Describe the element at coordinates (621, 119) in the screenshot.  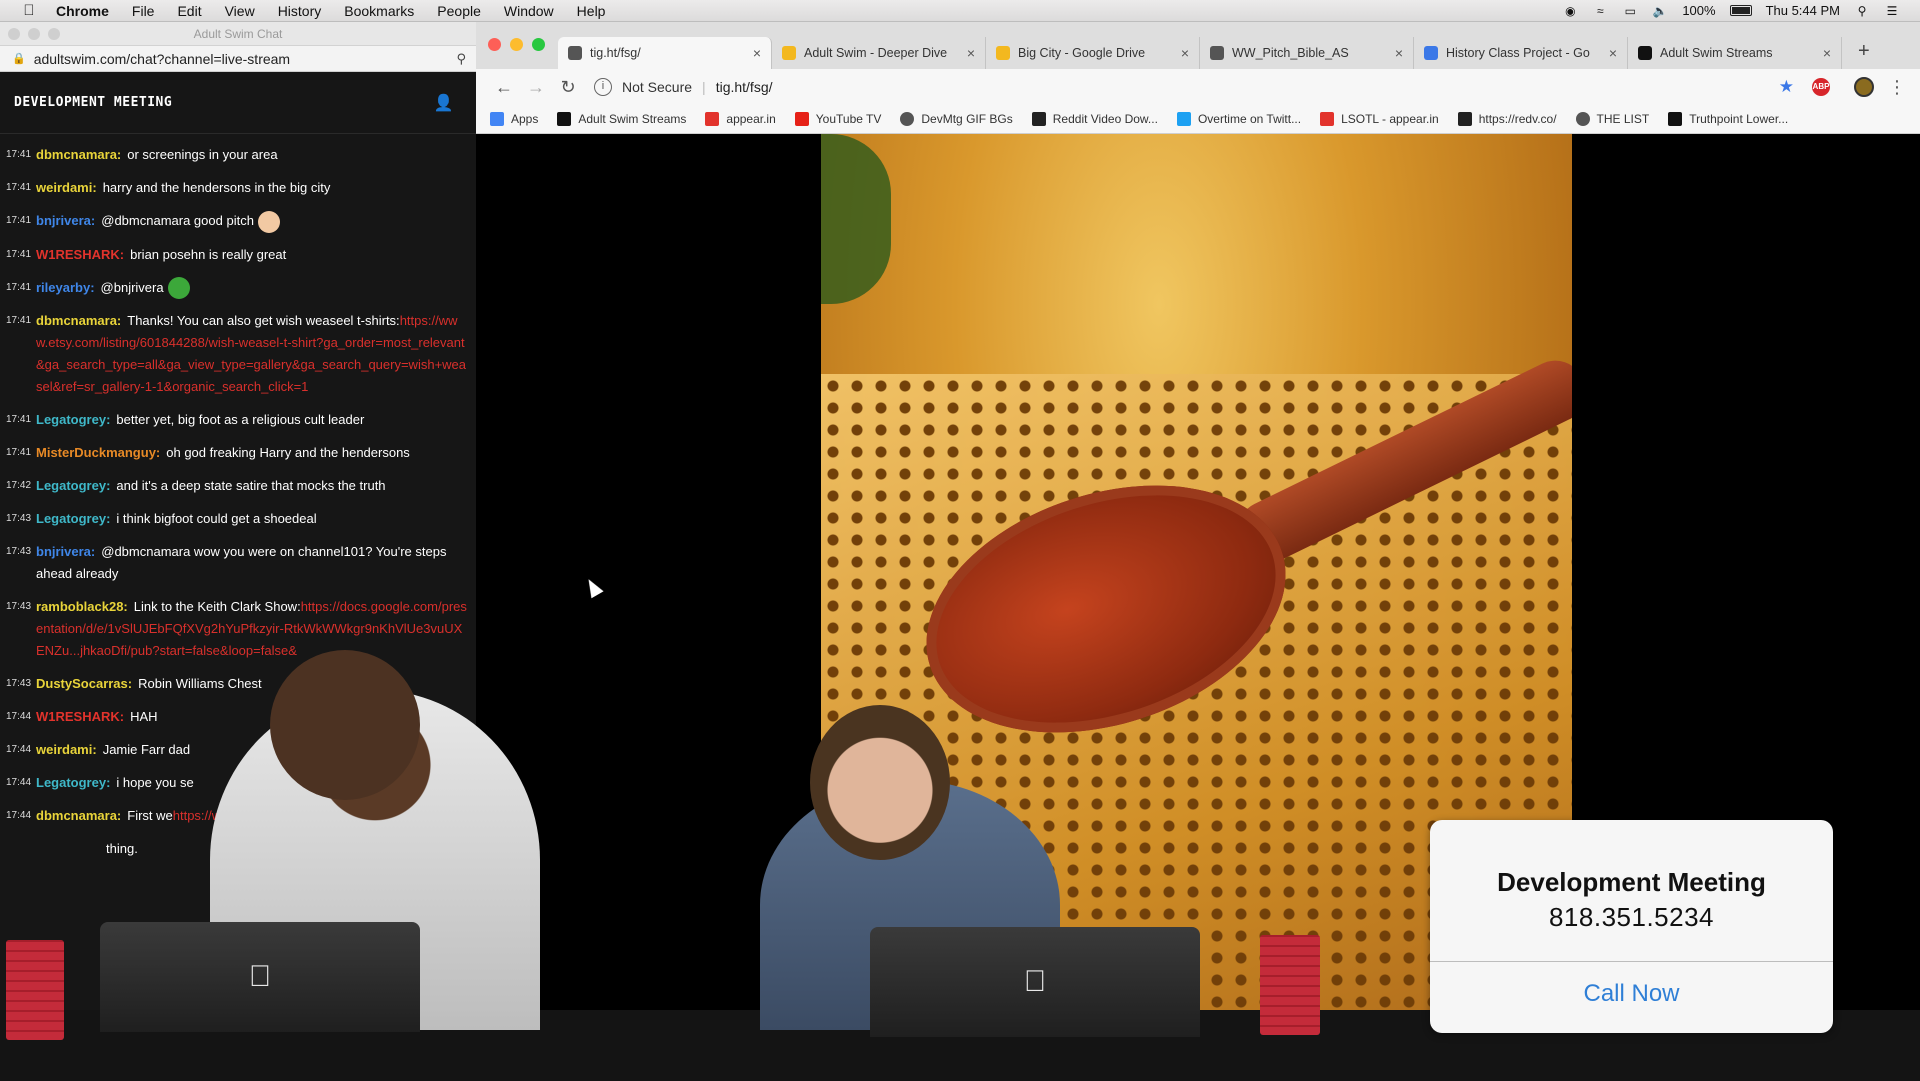
I see `bookmark-item: Adult Swim Streams` at that location.